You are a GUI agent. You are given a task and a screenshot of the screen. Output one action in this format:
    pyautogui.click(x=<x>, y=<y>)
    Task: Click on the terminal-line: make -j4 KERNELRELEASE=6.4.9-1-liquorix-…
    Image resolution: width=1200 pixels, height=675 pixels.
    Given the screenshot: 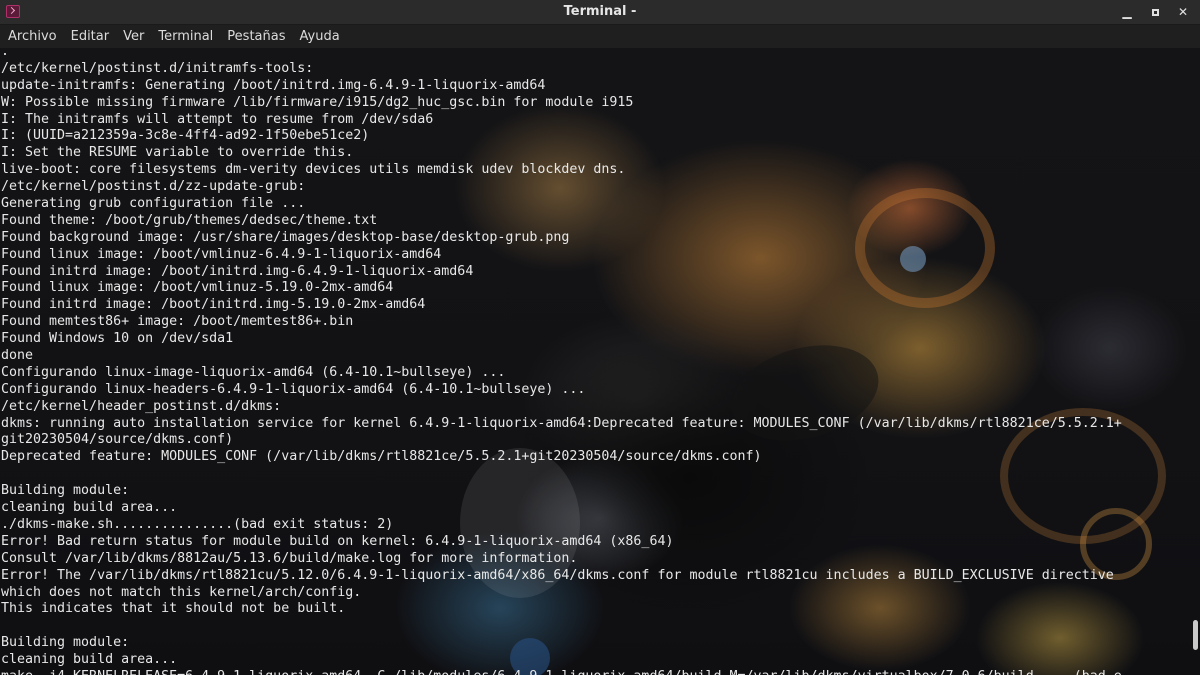 What is the action you would take?
    pyautogui.click(x=561, y=672)
    